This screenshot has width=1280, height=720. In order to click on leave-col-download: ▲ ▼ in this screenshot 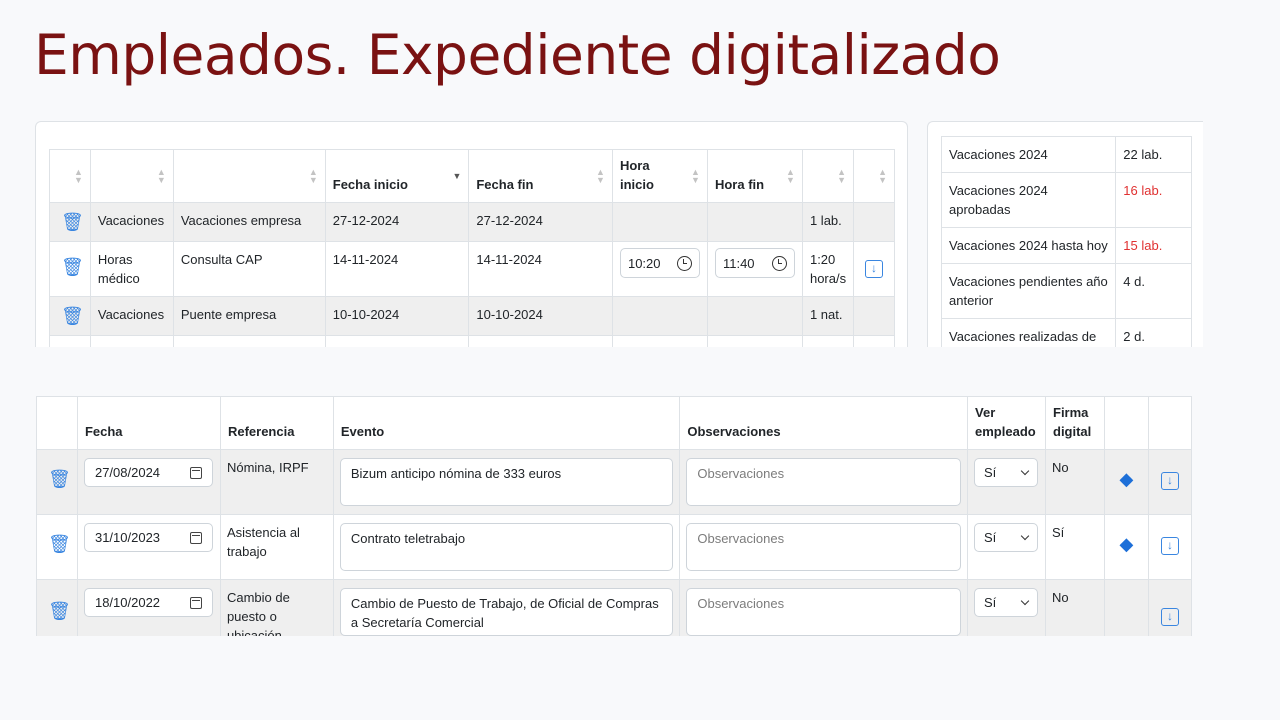, I will do `click(874, 176)`.